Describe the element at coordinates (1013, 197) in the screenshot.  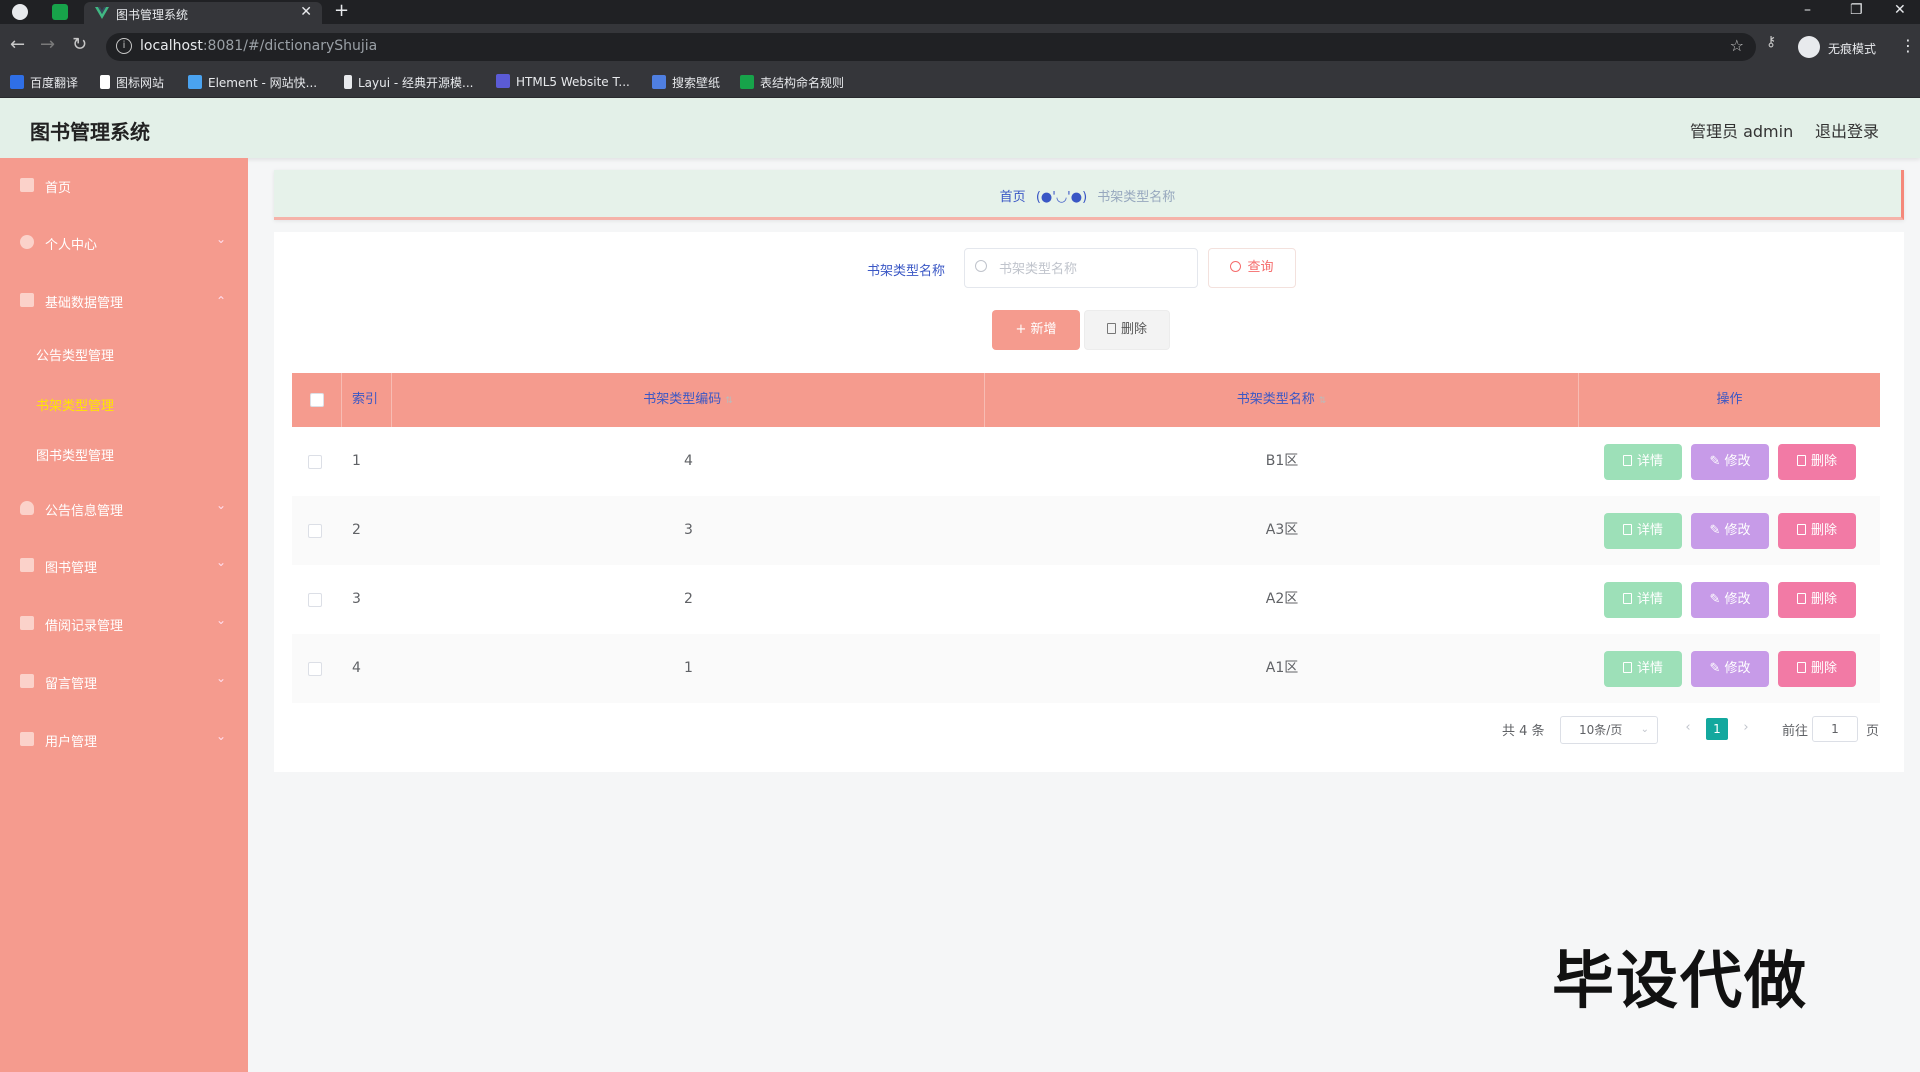
I see `breadcrumb-home: 首页` at that location.